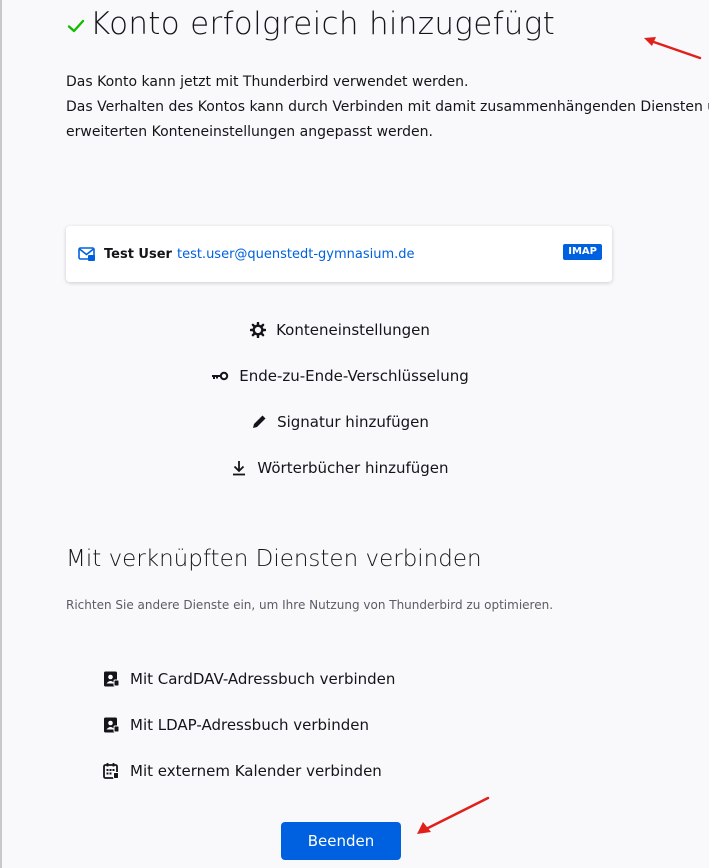 This screenshot has width=709, height=868. I want to click on connect-calendar-link: Mit externem Kalender verbinden, so click(248, 771).